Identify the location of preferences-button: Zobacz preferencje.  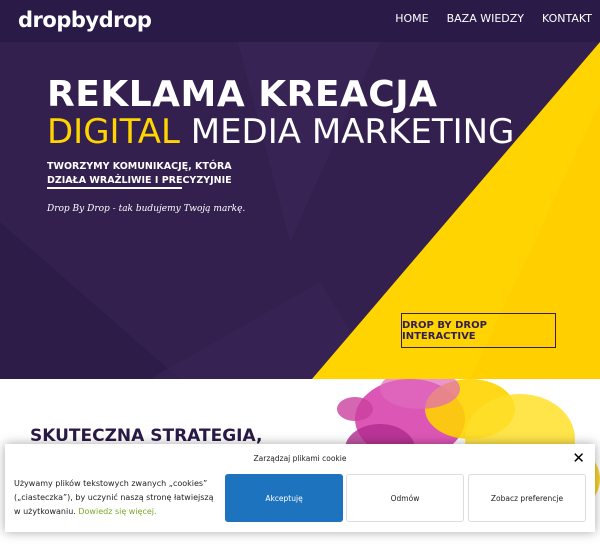
(527, 498).